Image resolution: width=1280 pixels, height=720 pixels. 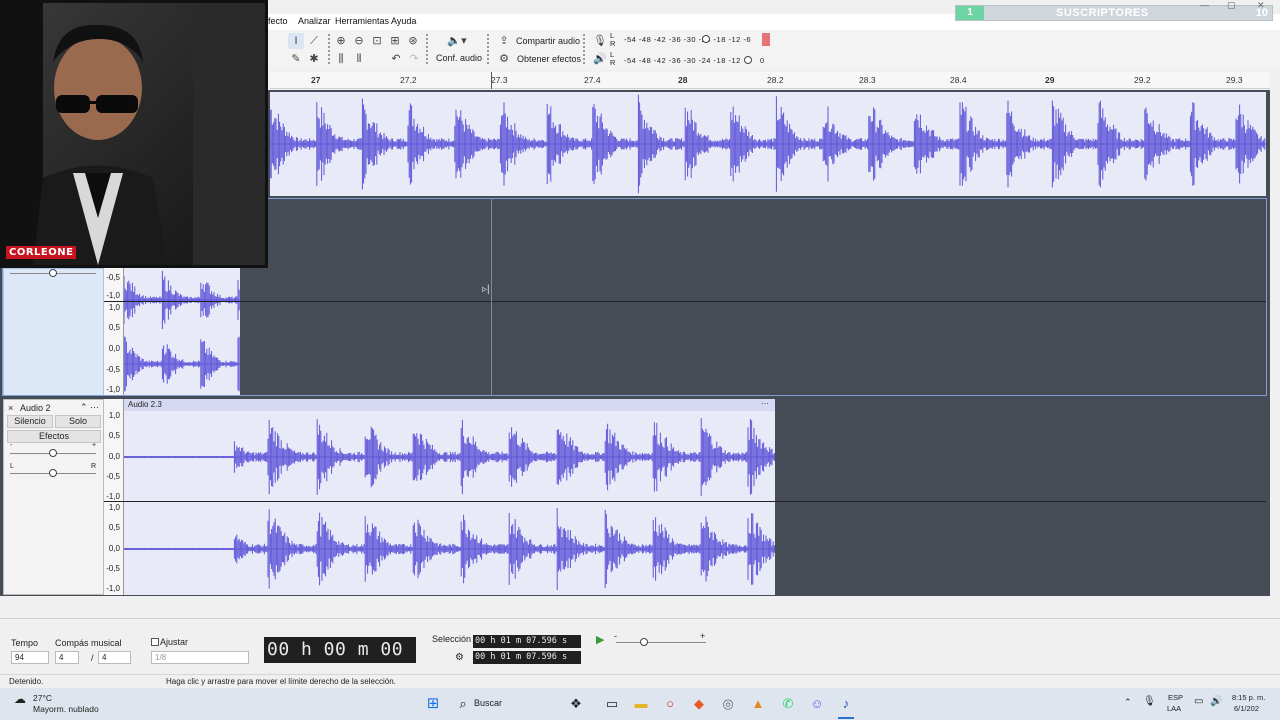 What do you see at coordinates (457, 41) in the screenshot?
I see `speaker-icon: 🔈▾` at bounding box center [457, 41].